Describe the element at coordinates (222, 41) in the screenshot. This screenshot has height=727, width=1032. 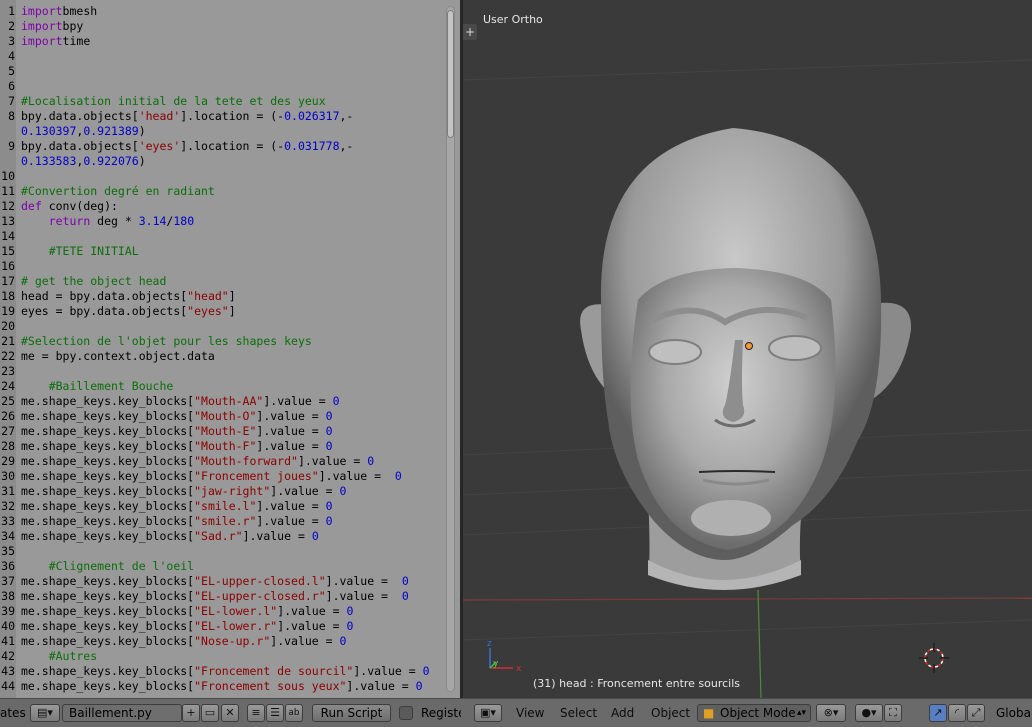
I see `code-line: 3 importtime` at that location.